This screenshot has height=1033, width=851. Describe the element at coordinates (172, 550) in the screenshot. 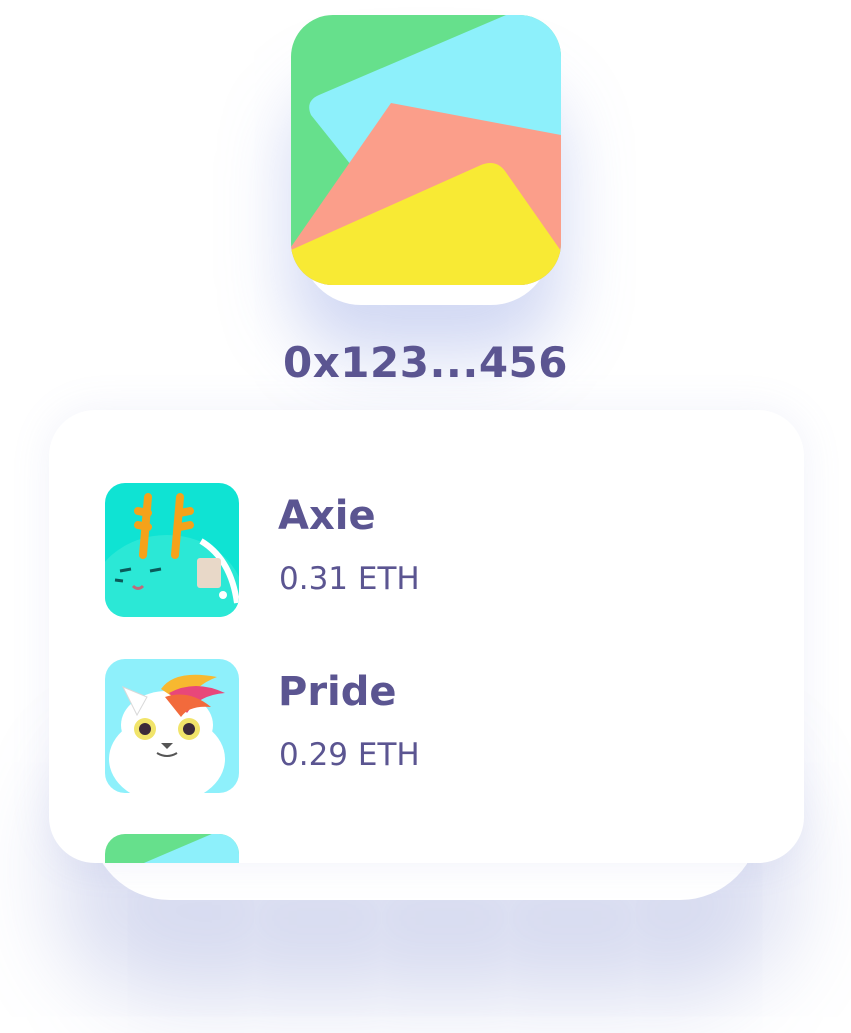

I see `axie-cyan-creature-icon` at that location.